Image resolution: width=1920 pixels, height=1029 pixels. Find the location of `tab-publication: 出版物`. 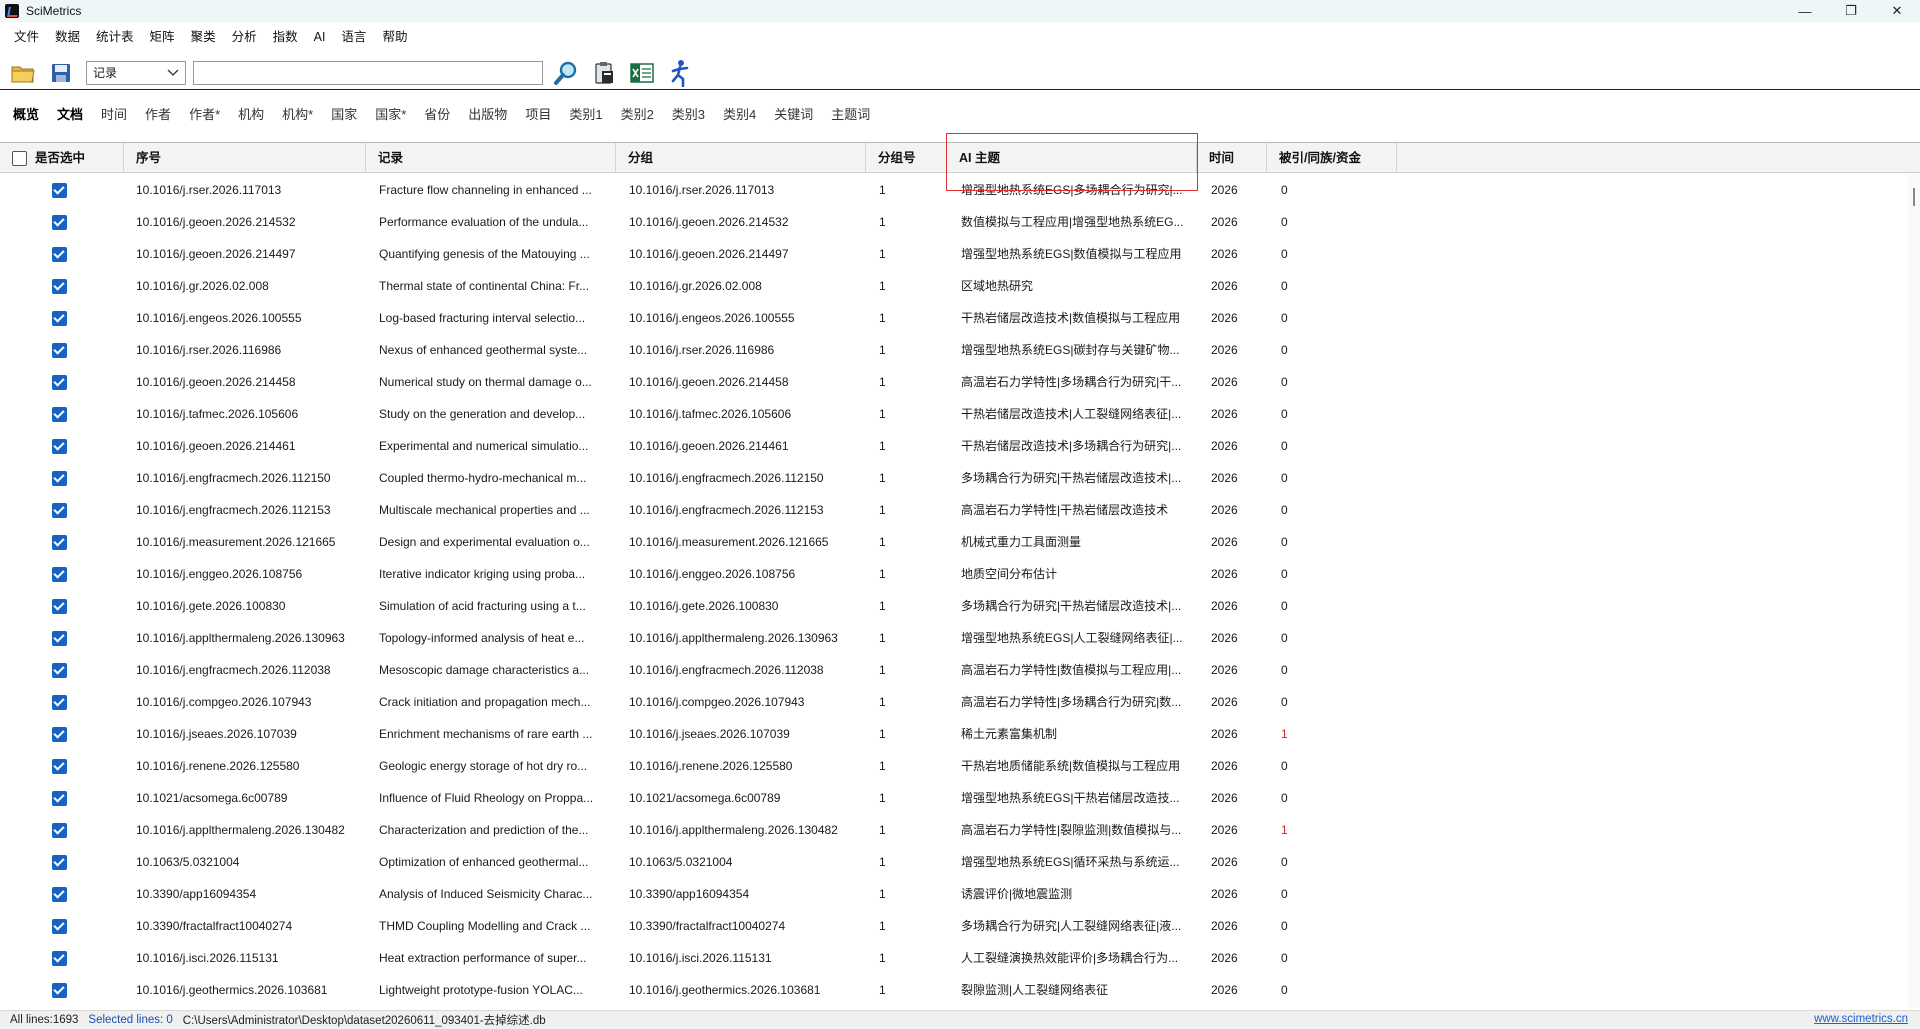

tab-publication: 出版物 is located at coordinates (487, 115).